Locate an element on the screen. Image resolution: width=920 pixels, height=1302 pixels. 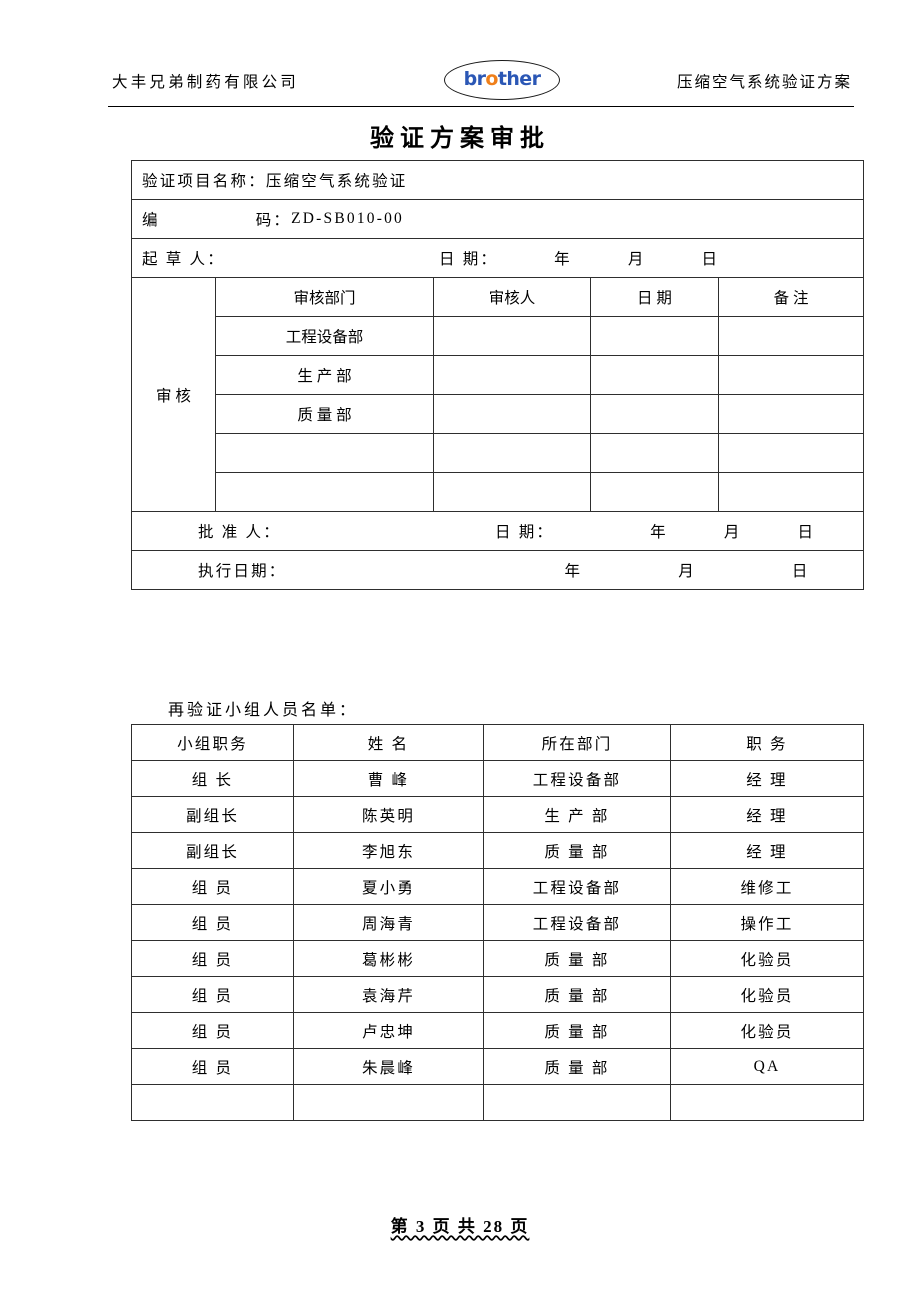
approver-year-label: 年 is located at coordinates (659, 532).